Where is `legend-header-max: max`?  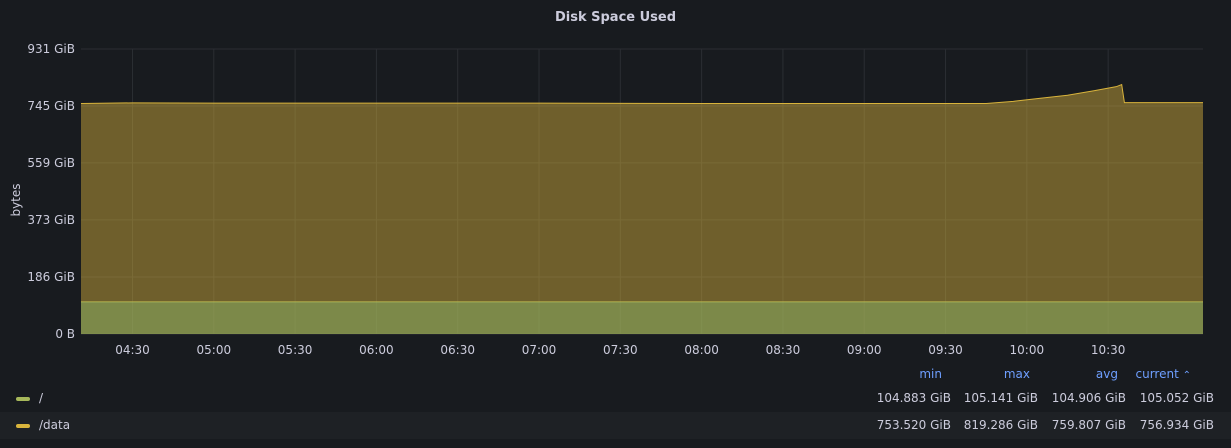 legend-header-max: max is located at coordinates (990, 374).